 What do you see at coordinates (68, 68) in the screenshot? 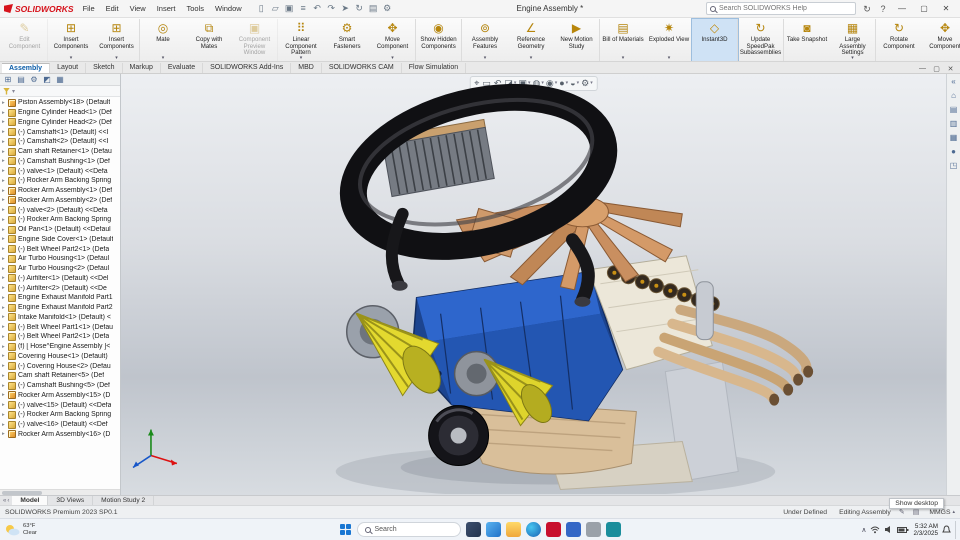
I see `command-tab: Layout` at bounding box center [68, 68].